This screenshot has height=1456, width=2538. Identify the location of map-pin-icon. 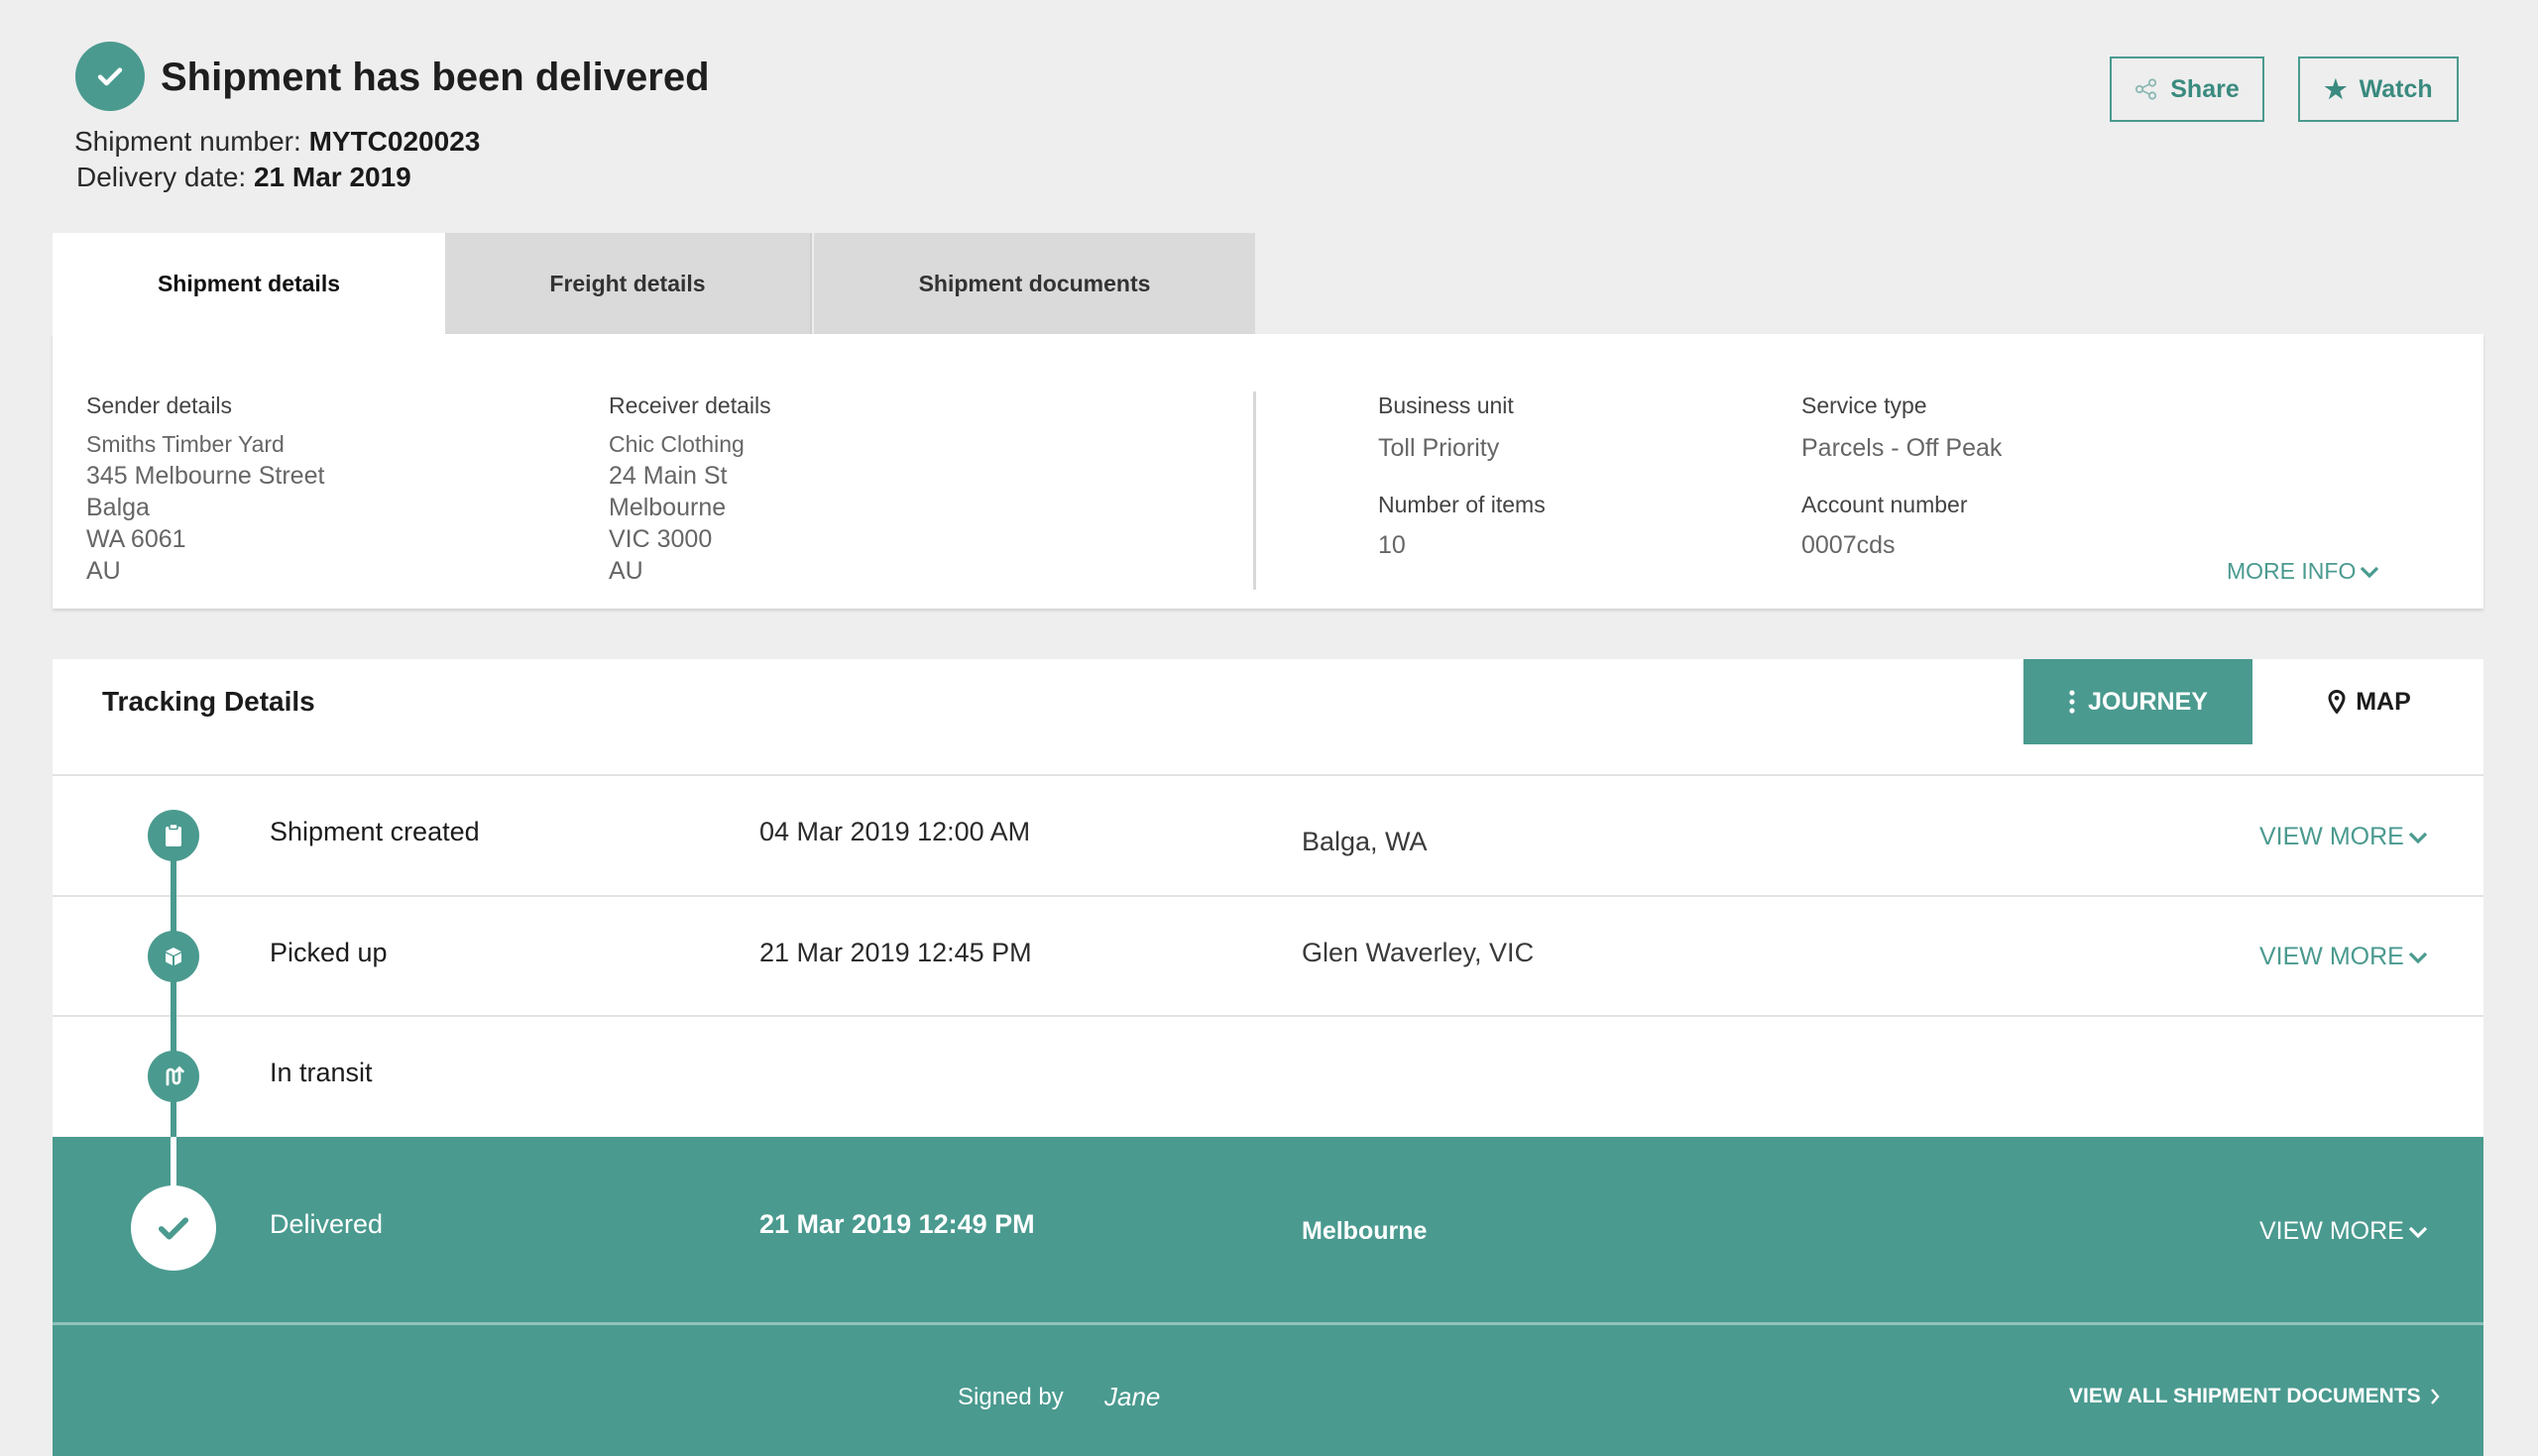
(2337, 702).